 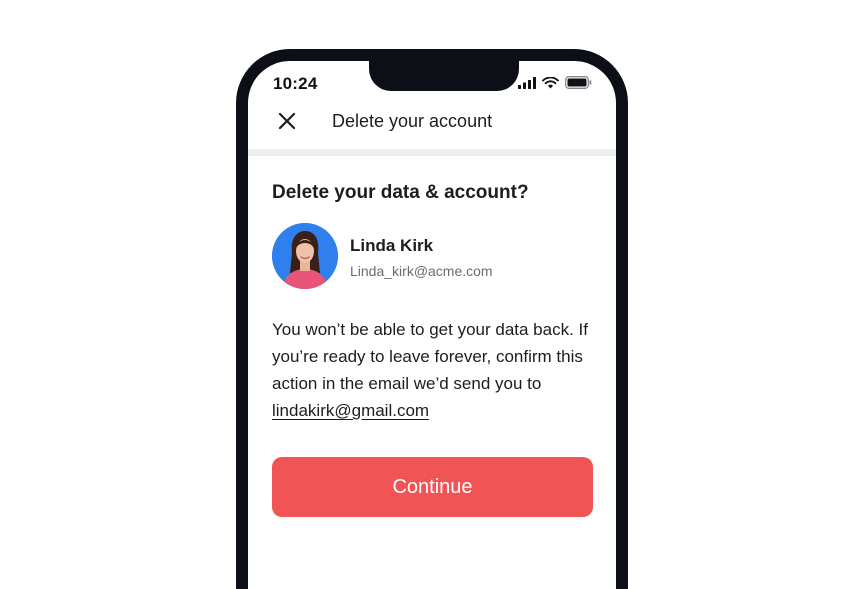 What do you see at coordinates (527, 82) in the screenshot?
I see `signal-icon` at bounding box center [527, 82].